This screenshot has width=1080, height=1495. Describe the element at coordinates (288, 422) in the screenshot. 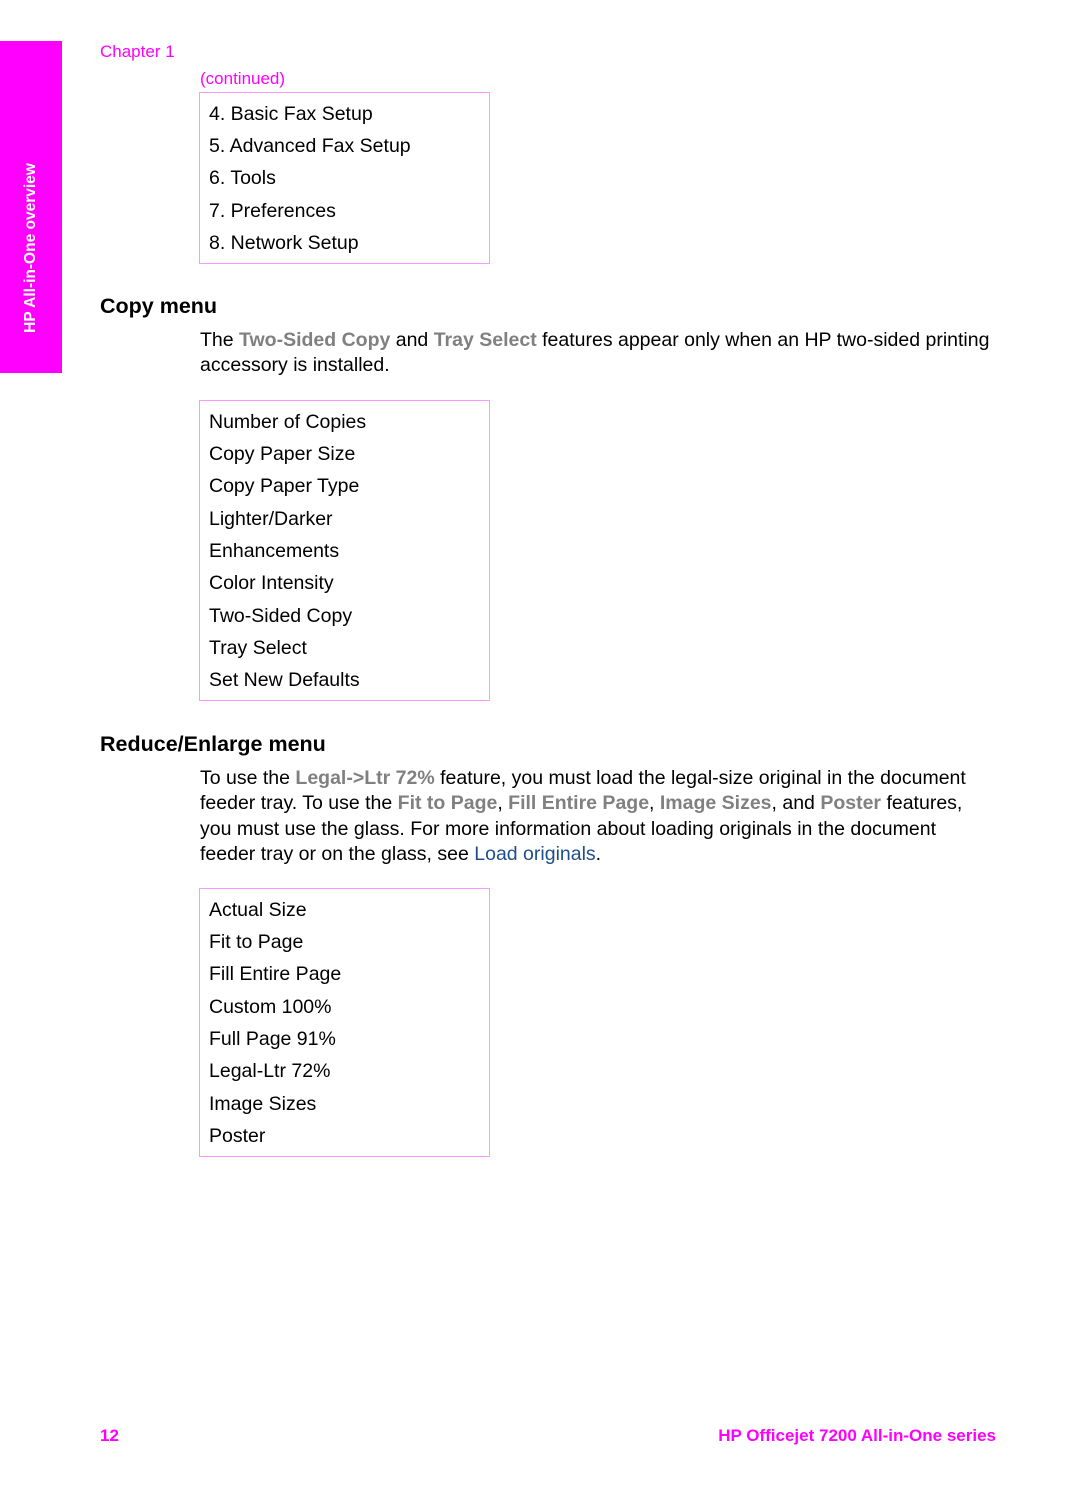

I see `menu-item: Number of Copies` at that location.